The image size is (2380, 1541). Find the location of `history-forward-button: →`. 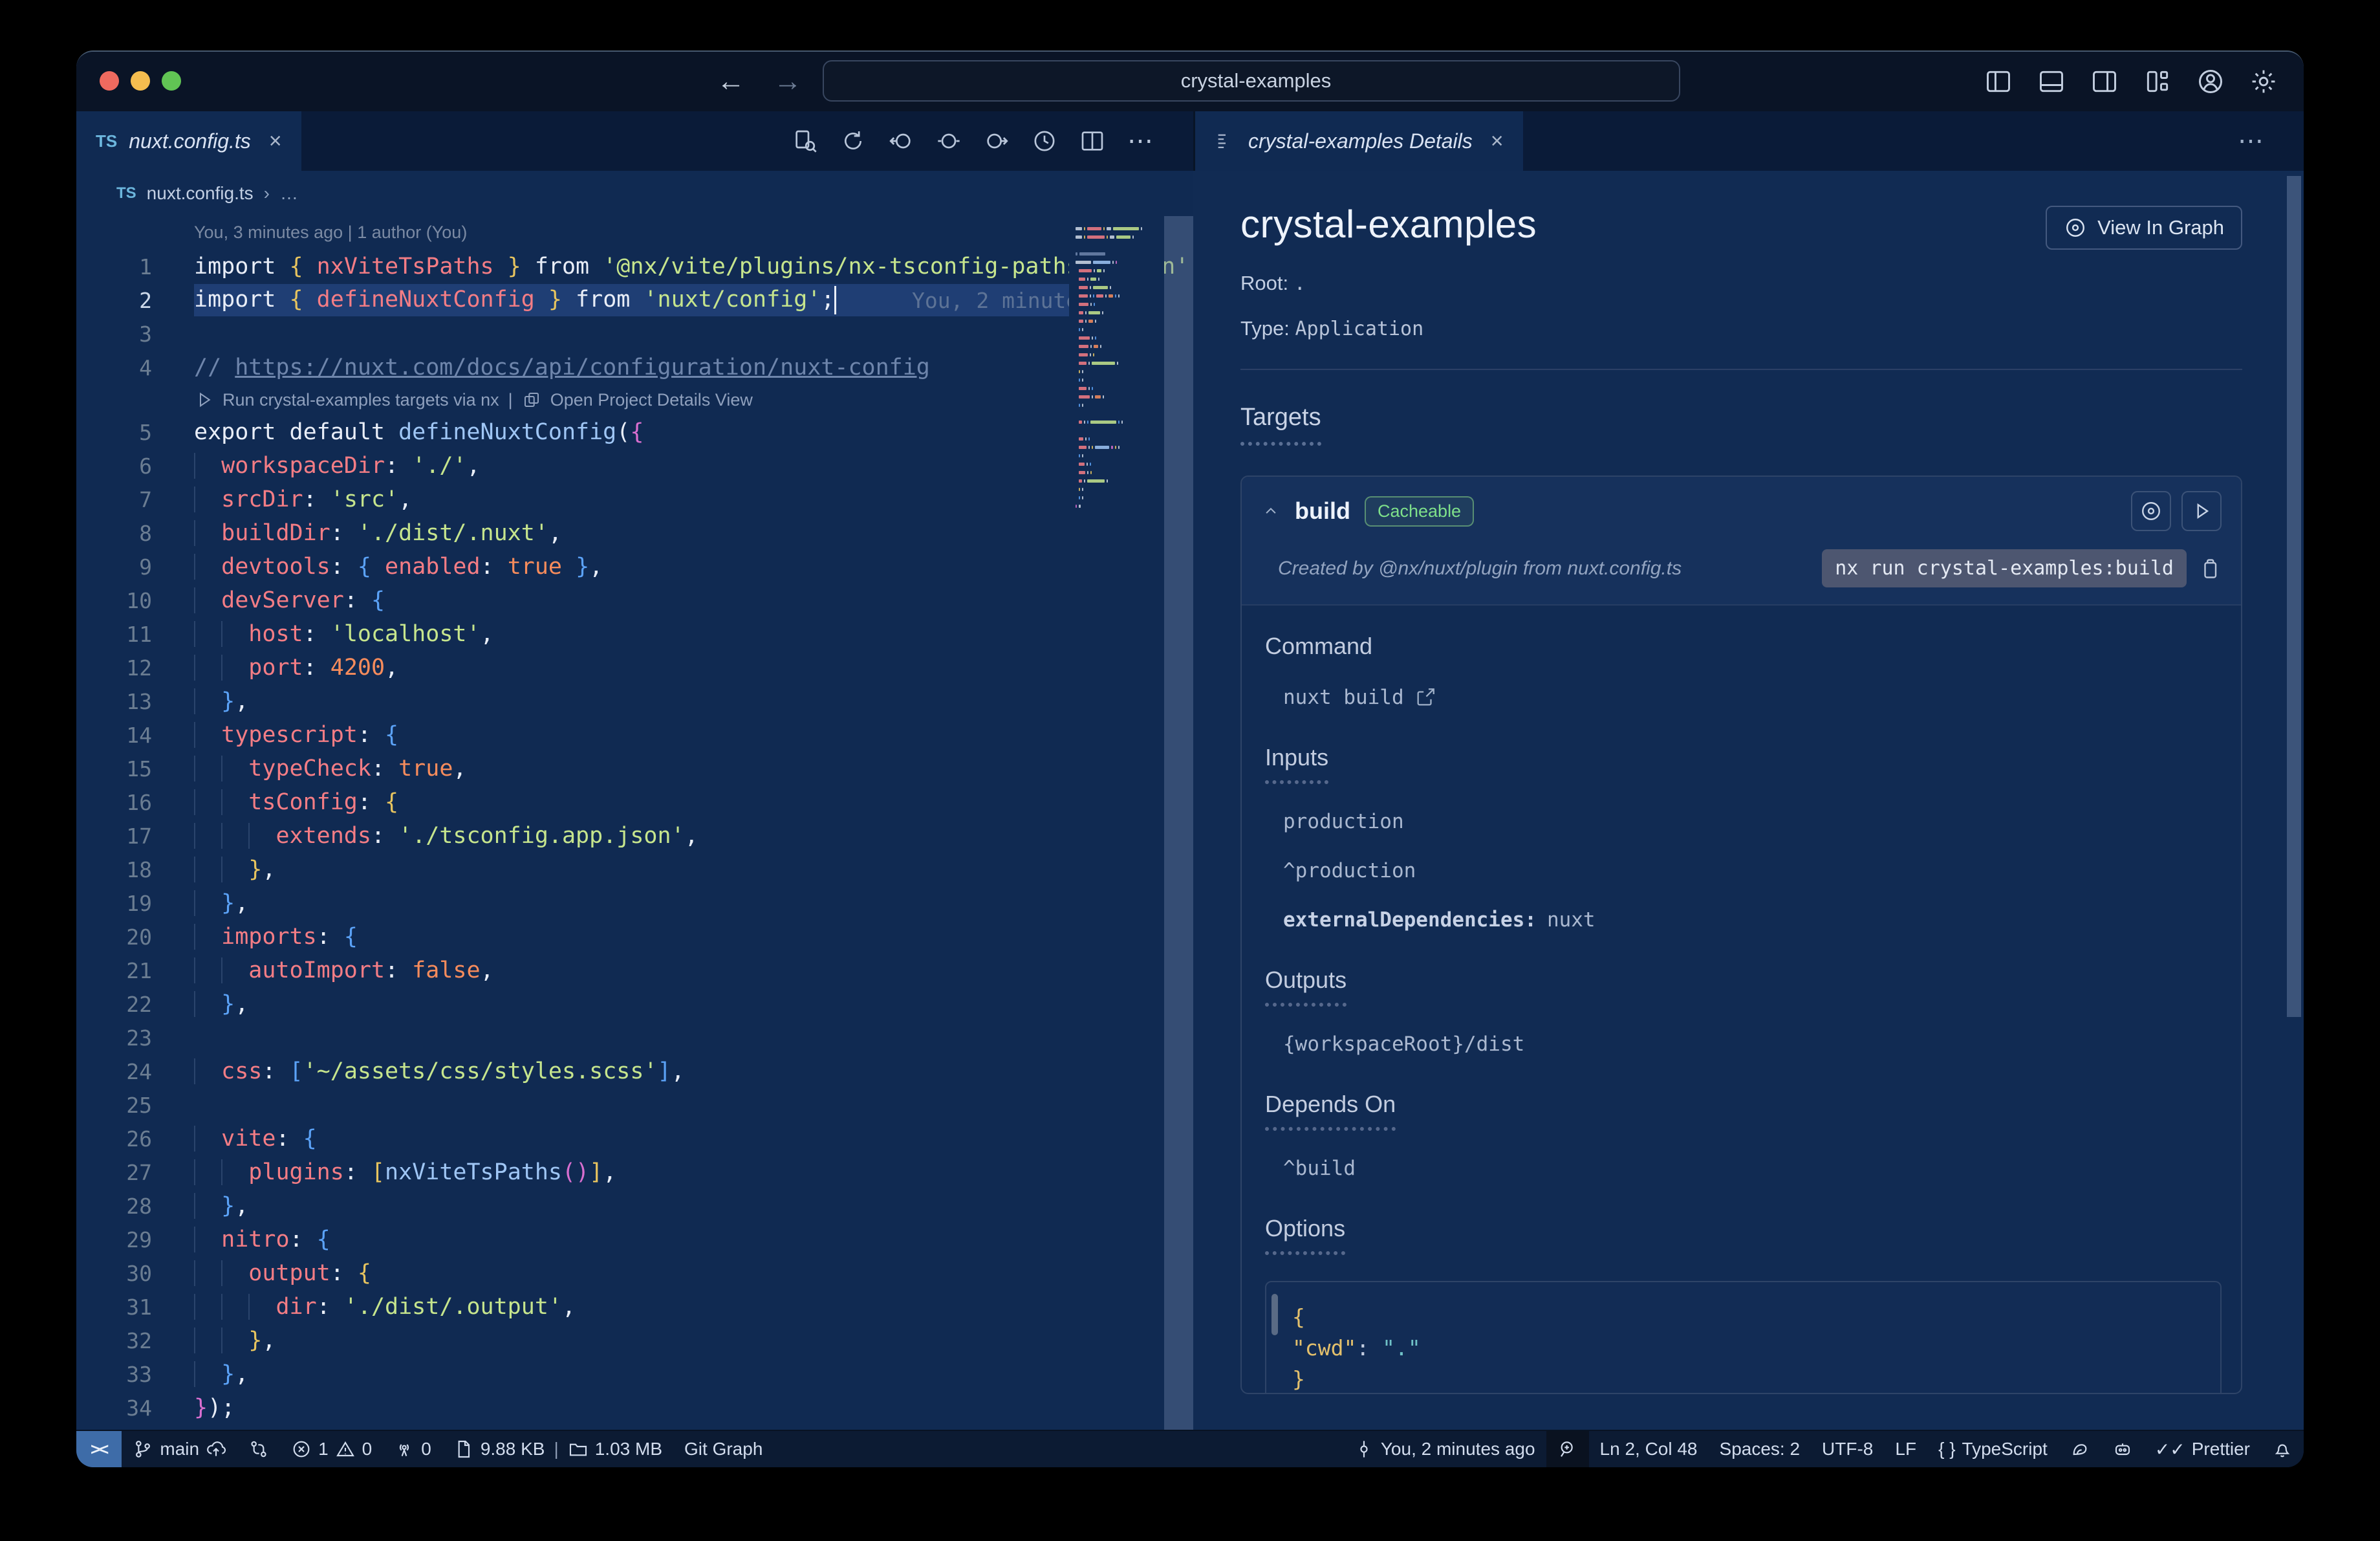

history-forward-button: → is located at coordinates (788, 81).